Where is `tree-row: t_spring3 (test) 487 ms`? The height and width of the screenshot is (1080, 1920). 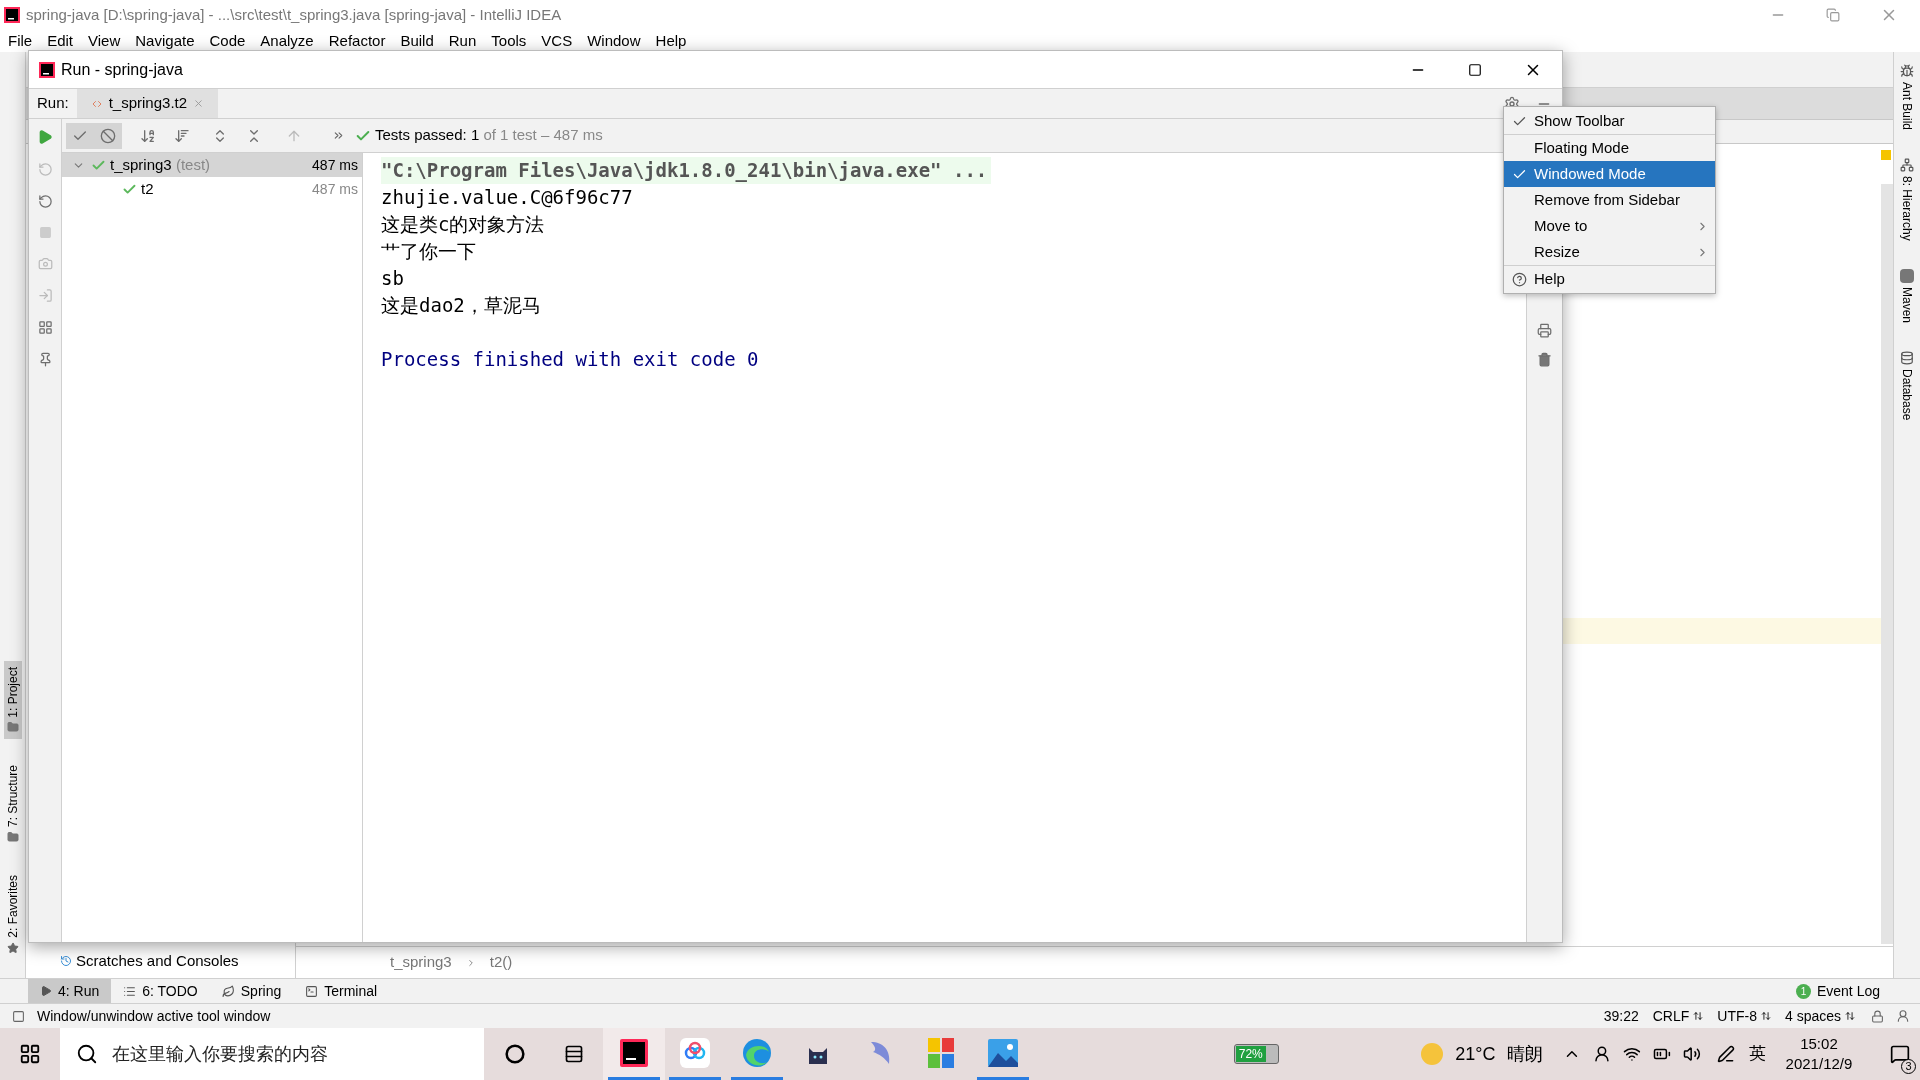
tree-row: t_spring3 (test) 487 ms is located at coordinates (212, 165).